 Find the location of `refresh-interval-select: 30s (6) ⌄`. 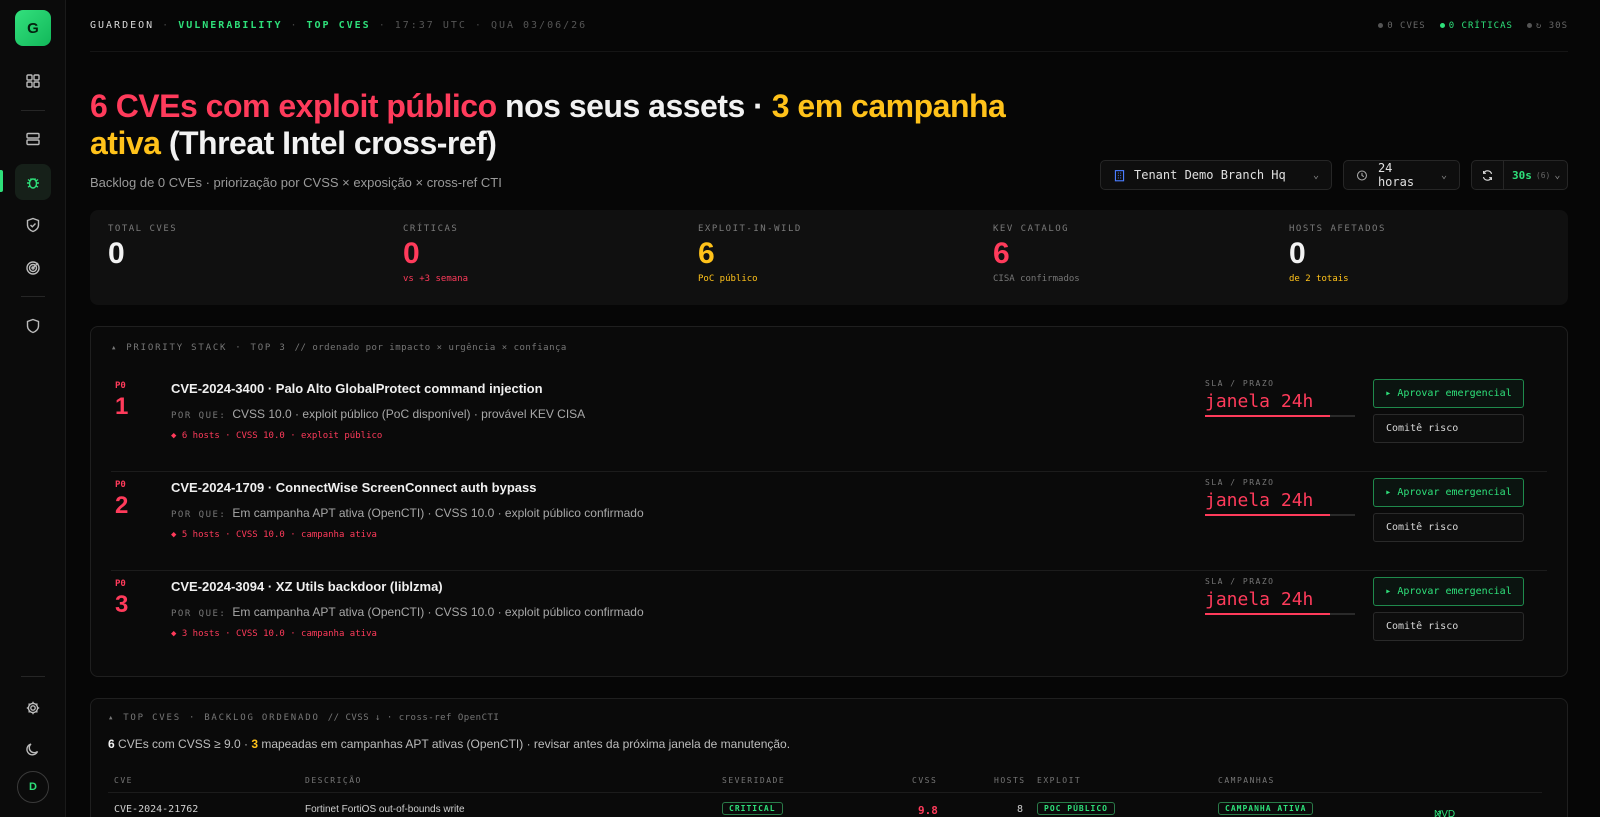

refresh-interval-select: 30s (6) ⌄ is located at coordinates (1532, 175).